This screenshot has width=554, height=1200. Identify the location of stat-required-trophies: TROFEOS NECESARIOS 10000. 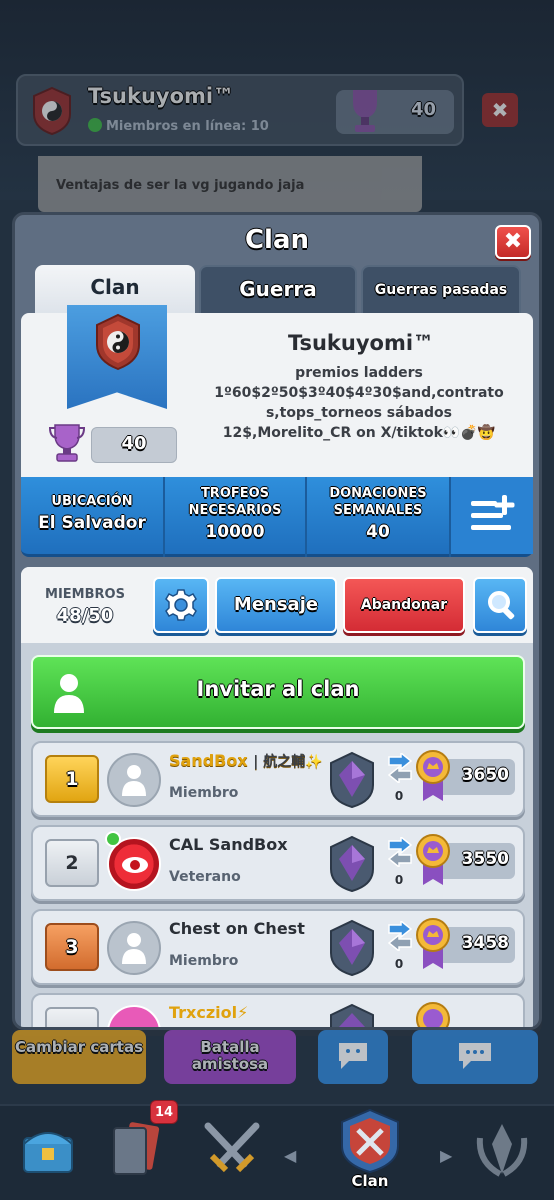
(235, 514).